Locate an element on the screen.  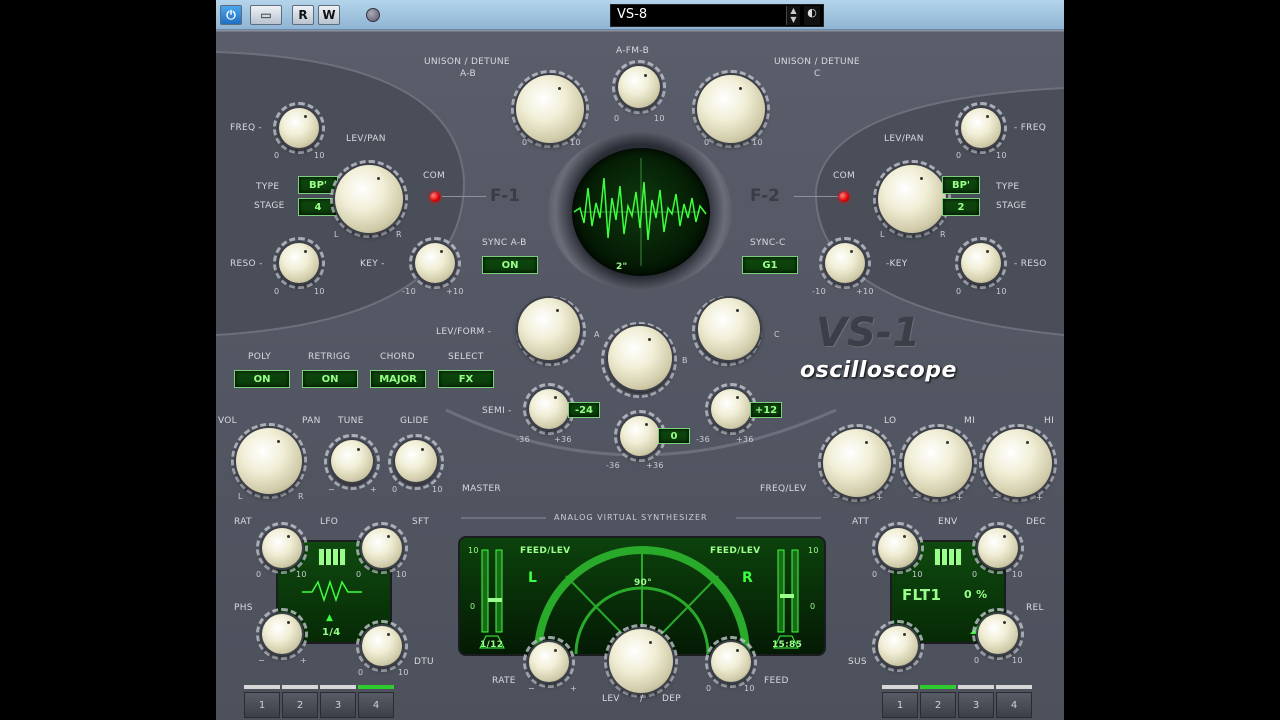
fx-feed-label: FEED is located at coordinates (776, 681).